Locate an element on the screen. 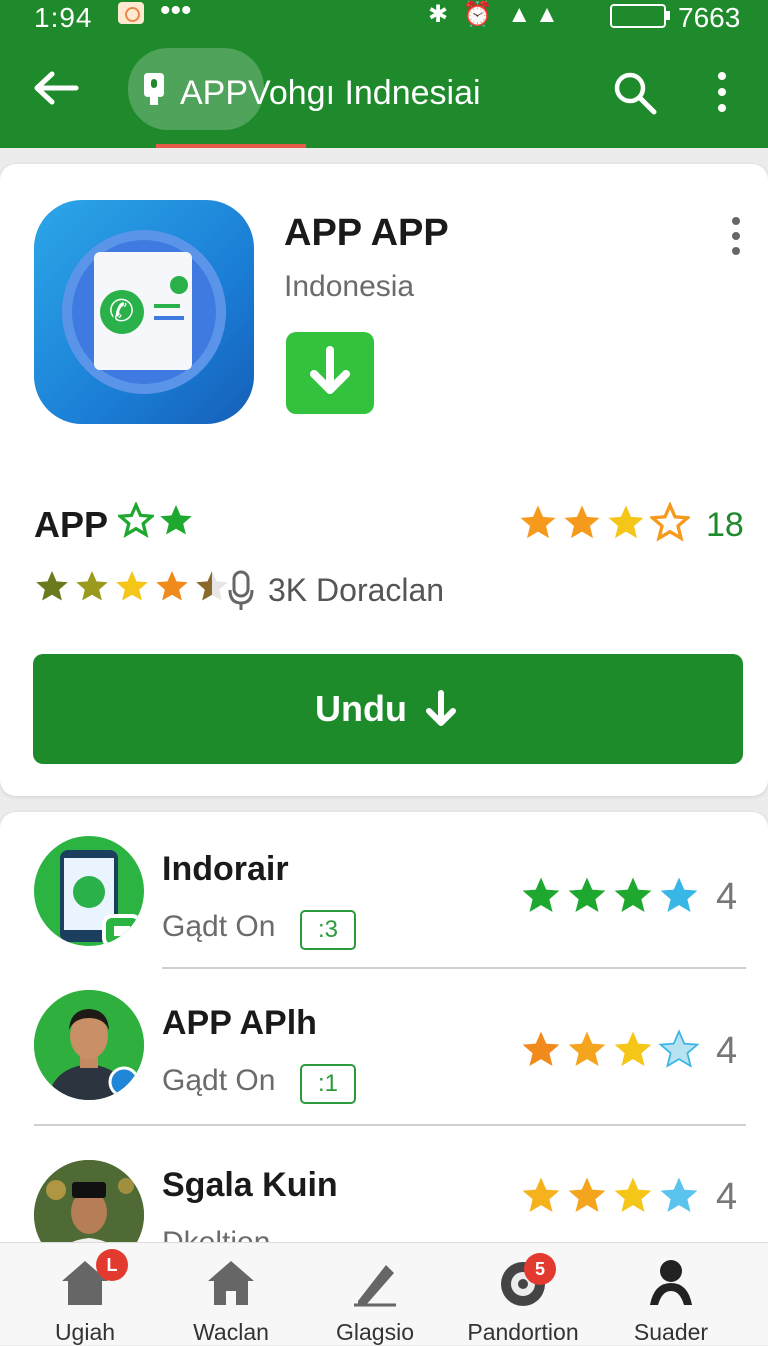  download-button-label: Undu is located at coordinates (361, 708).